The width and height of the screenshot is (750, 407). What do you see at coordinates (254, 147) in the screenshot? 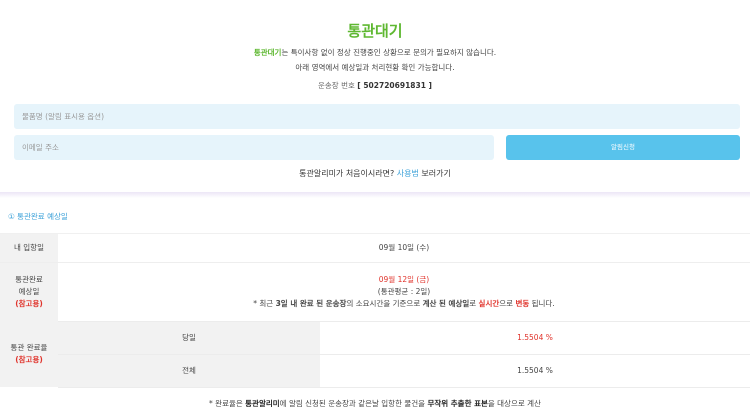
I see `email-input` at bounding box center [254, 147].